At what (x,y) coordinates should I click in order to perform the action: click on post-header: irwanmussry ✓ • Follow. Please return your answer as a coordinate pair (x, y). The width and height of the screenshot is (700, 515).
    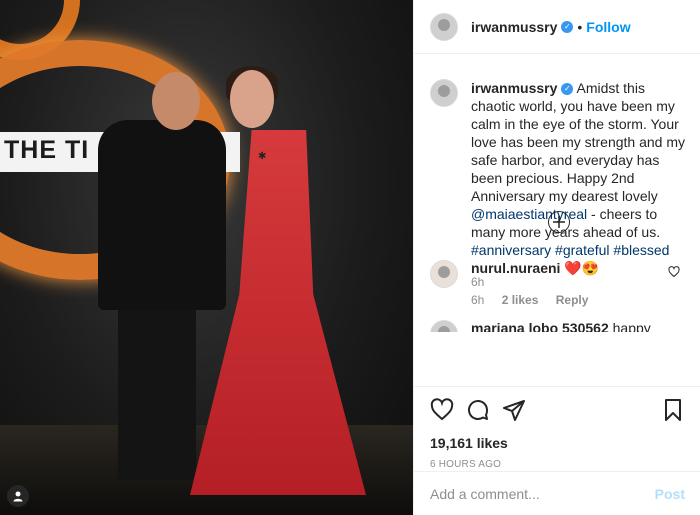
    Looking at the image, I should click on (557, 27).